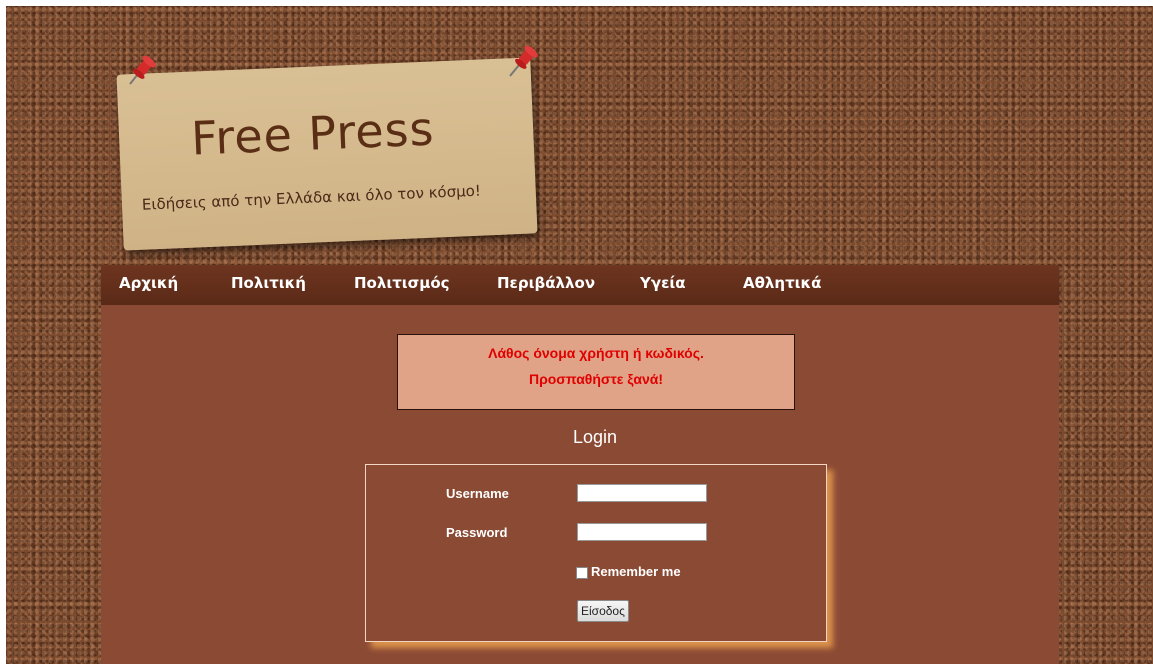 Image resolution: width=1153 pixels, height=664 pixels. Describe the element at coordinates (582, 573) in the screenshot. I see `remember-me-checkbox` at that location.